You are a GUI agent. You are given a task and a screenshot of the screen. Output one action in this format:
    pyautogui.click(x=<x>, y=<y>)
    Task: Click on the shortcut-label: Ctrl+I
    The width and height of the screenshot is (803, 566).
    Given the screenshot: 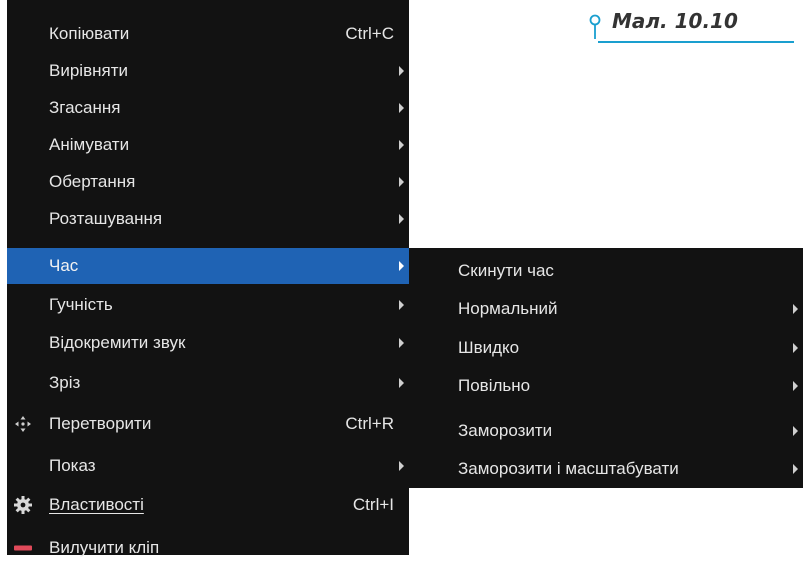 What is the action you would take?
    pyautogui.click(x=373, y=504)
    